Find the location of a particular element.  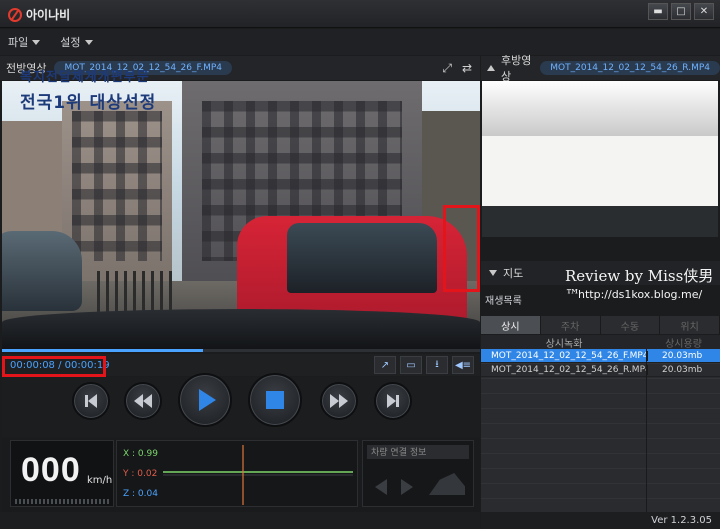

close-button: ✕ is located at coordinates (704, 11).